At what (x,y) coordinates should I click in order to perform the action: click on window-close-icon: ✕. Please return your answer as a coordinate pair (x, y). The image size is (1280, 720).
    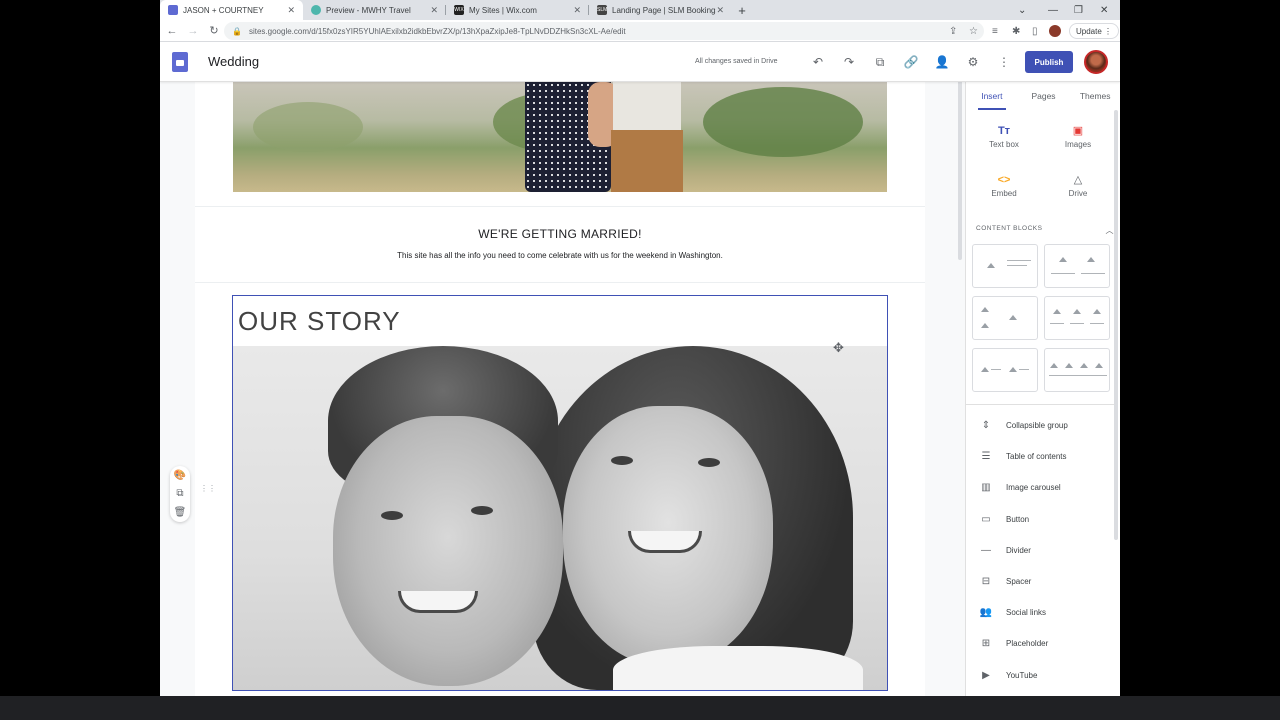
    Looking at the image, I should click on (1104, 10).